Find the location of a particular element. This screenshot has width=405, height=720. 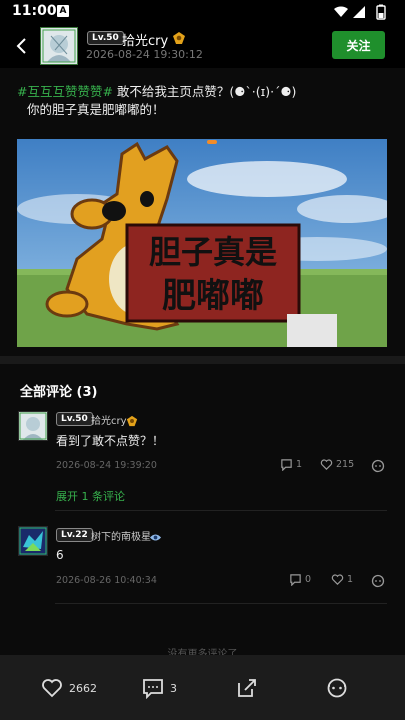

comment-like-button: 215 is located at coordinates (337, 464).